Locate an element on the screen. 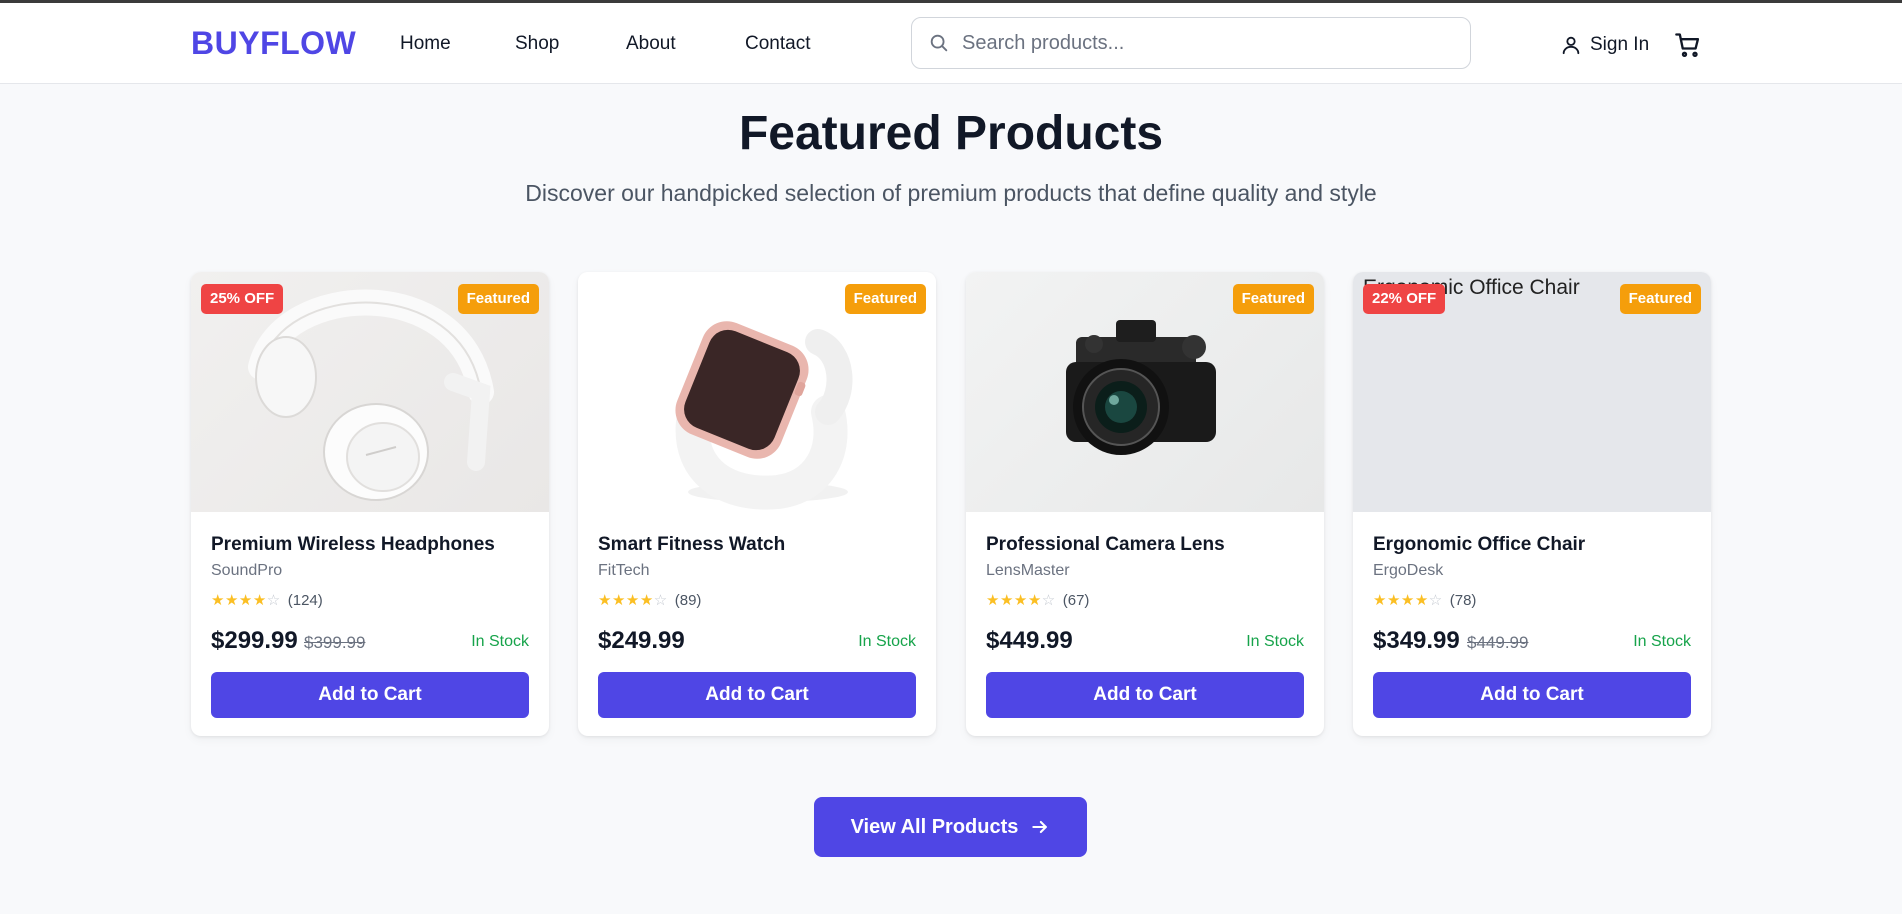 The image size is (1902, 914). product-price: $299.99 is located at coordinates (254, 640).